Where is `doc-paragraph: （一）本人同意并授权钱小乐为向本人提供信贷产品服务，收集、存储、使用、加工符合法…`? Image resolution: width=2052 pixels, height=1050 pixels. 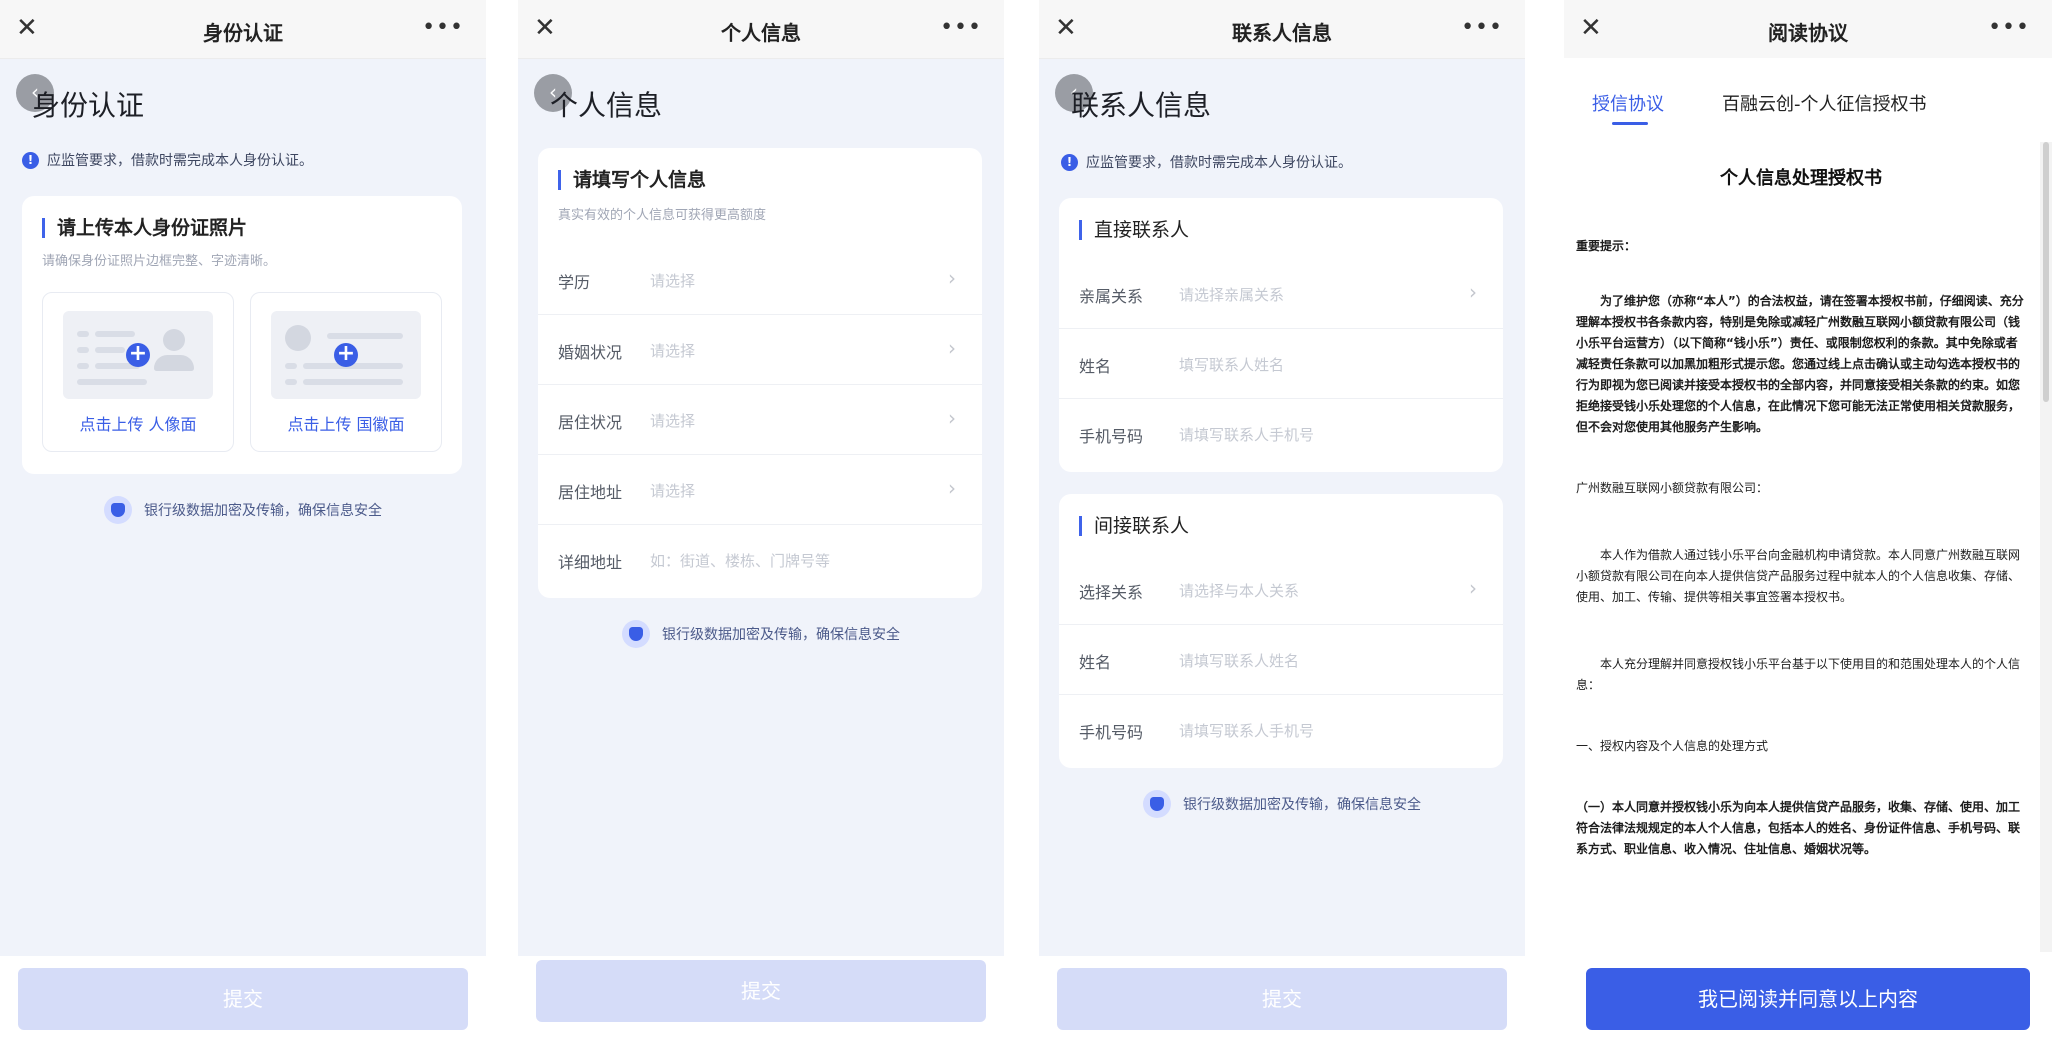 doc-paragraph: （一）本人同意并授权钱小乐为向本人提供信贷产品服务，收集、存储、使用、加工符合法… is located at coordinates (1798, 828).